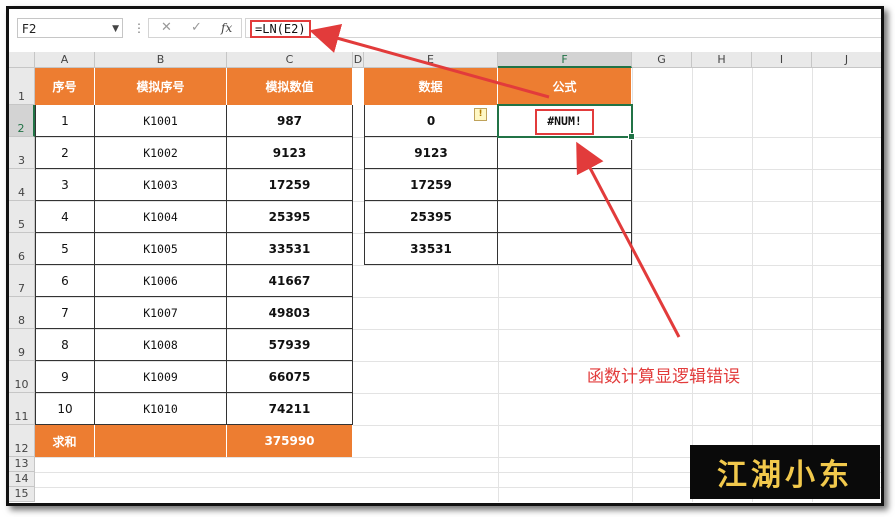 This screenshot has width=895, height=517. Describe the element at coordinates (631, 136) in the screenshot. I see `fill-handle` at that location.